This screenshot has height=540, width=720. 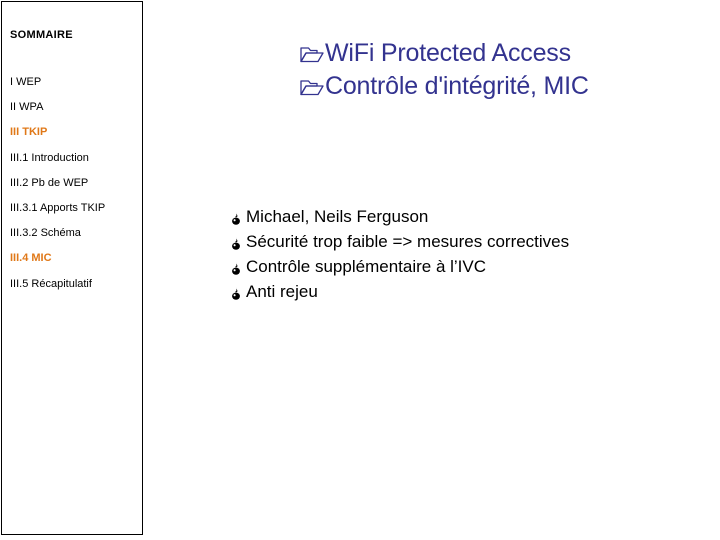 What do you see at coordinates (366, 266) in the screenshot?
I see `body-bullet-text: Contrôle supplémentaire à l’IVC` at bounding box center [366, 266].